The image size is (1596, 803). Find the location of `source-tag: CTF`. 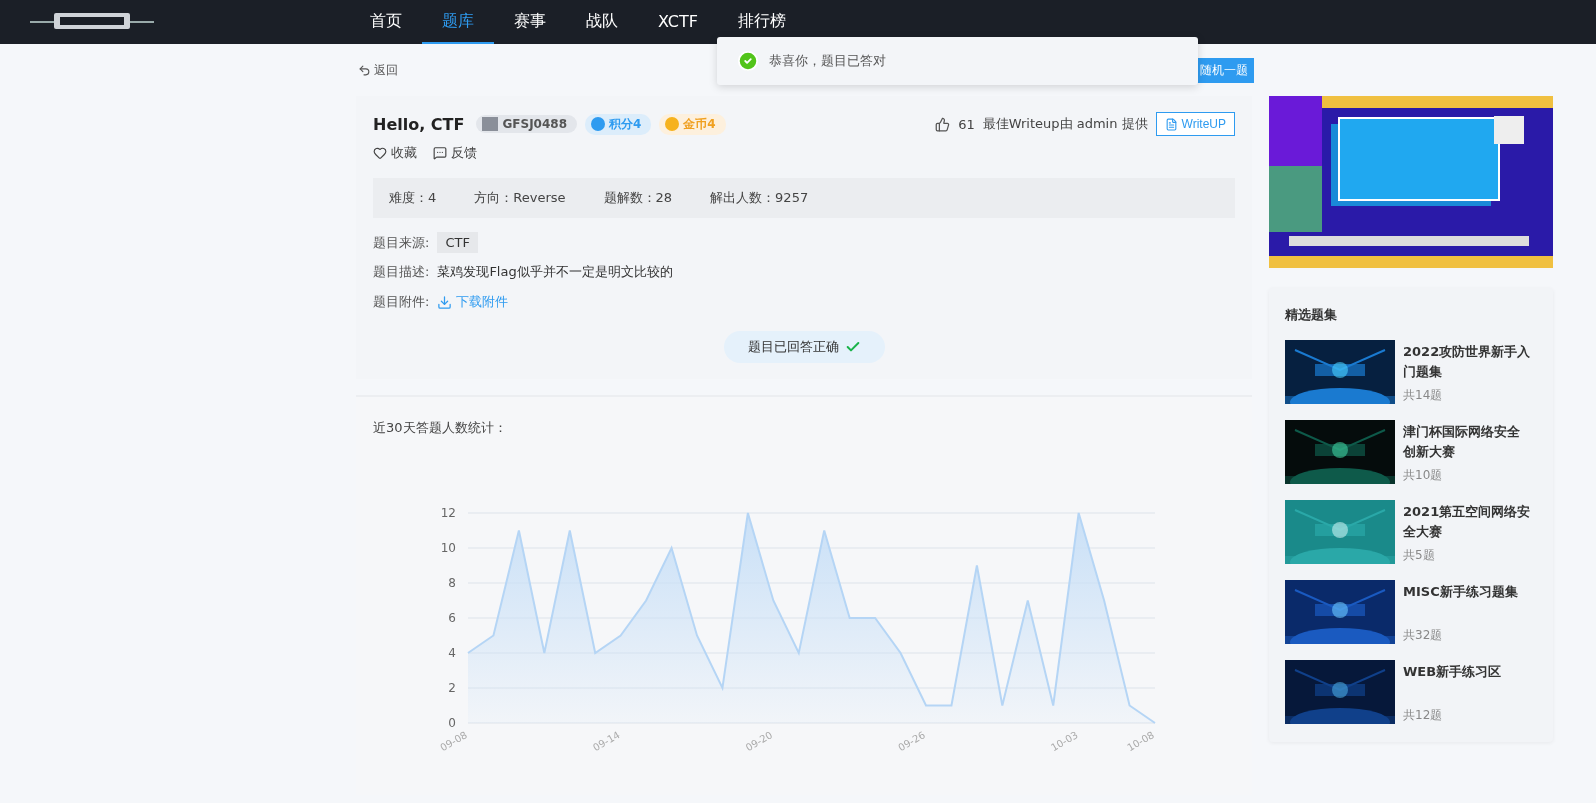

source-tag: CTF is located at coordinates (457, 242).